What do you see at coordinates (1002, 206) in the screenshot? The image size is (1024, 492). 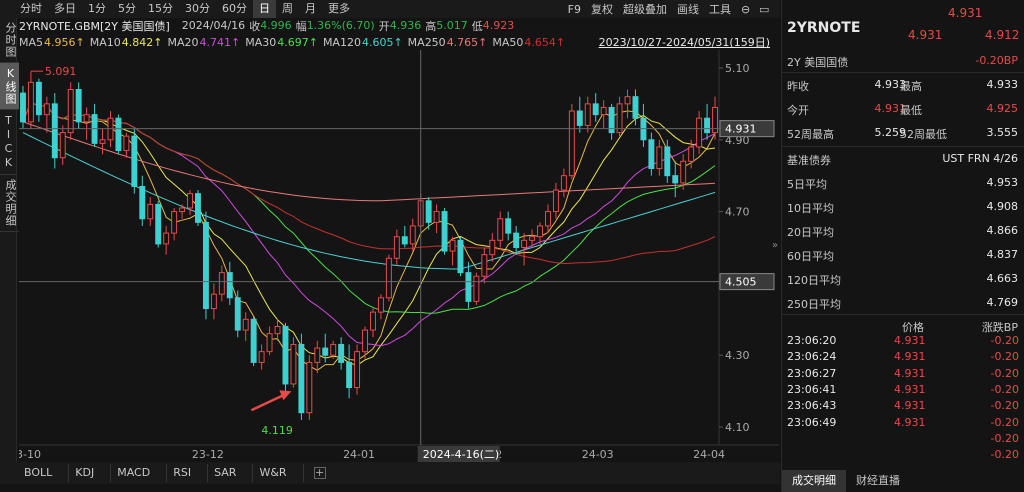 I see `average-value: 4.908` at bounding box center [1002, 206].